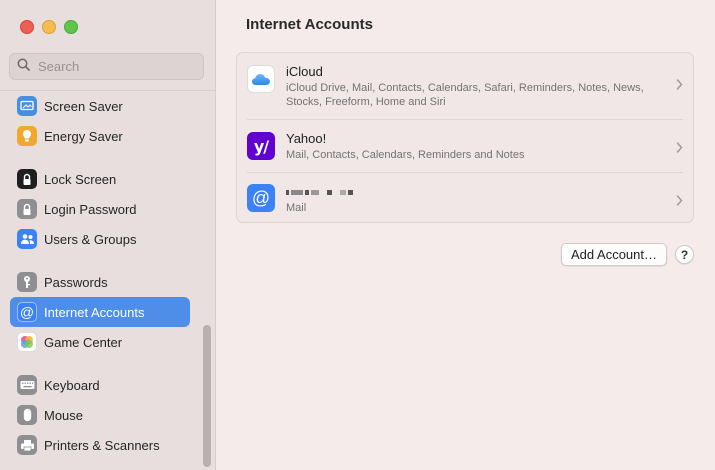  What do you see at coordinates (27, 209) in the screenshot?
I see `login-password-icon` at bounding box center [27, 209].